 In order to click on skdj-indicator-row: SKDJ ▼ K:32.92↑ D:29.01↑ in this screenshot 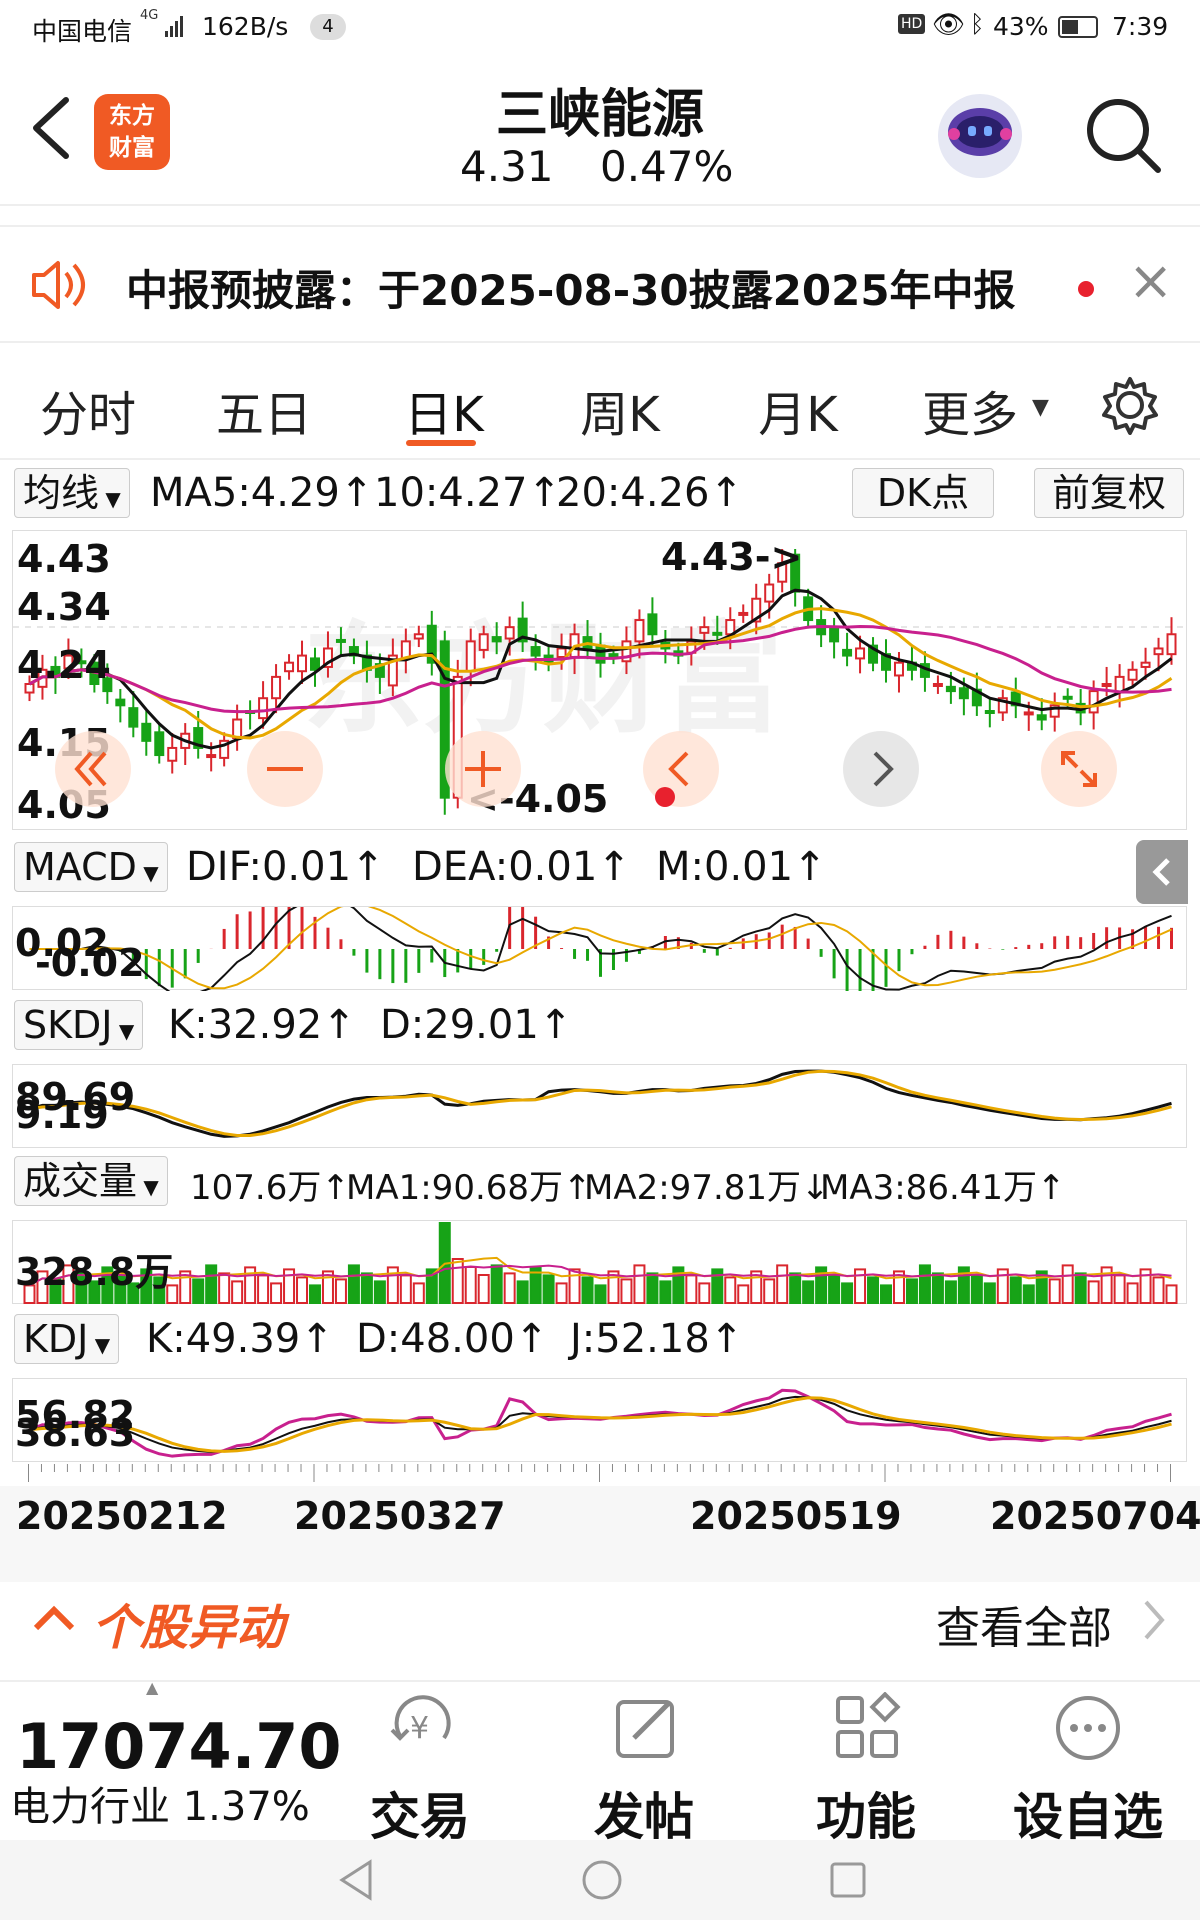, I will do `click(600, 1025)`.